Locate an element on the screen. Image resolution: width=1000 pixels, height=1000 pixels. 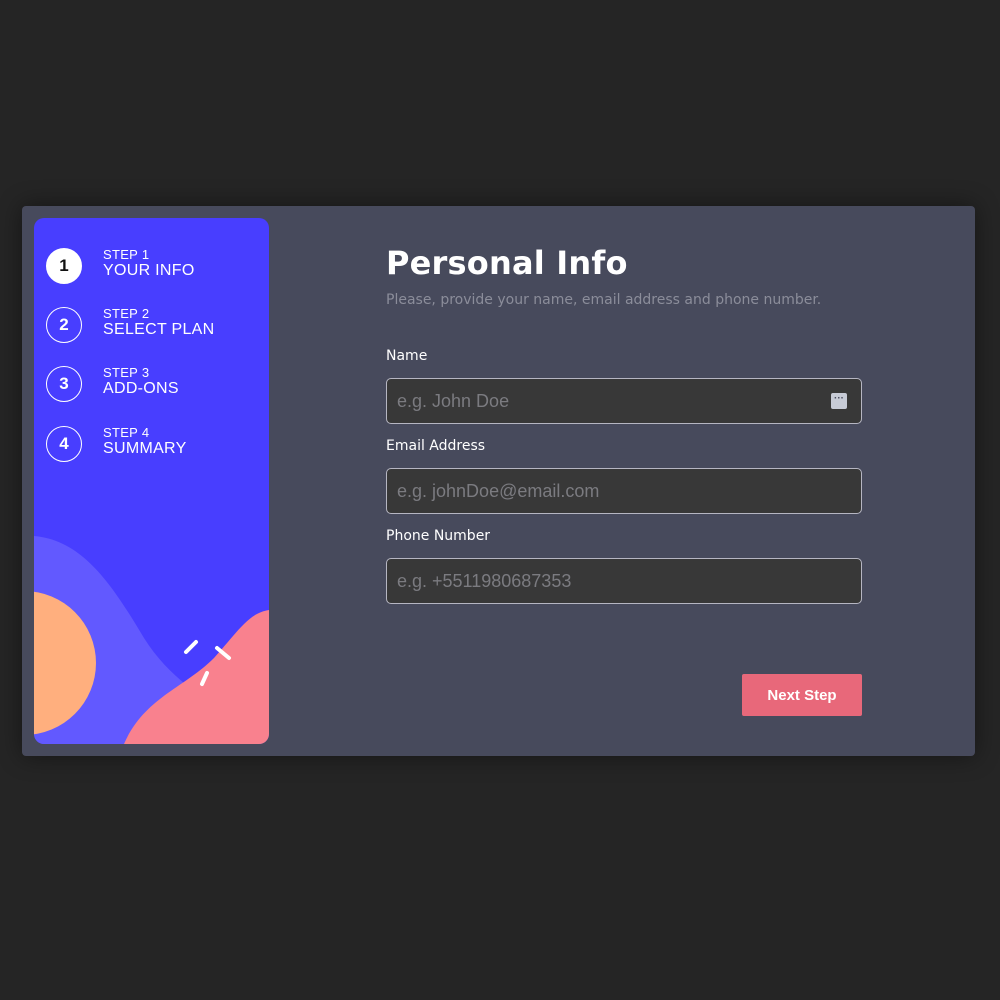
page-title: Personal Info is located at coordinates (507, 263).